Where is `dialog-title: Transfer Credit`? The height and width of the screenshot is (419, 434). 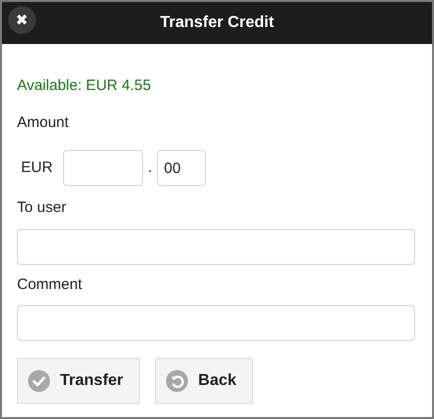 dialog-title: Transfer Credit is located at coordinates (217, 23).